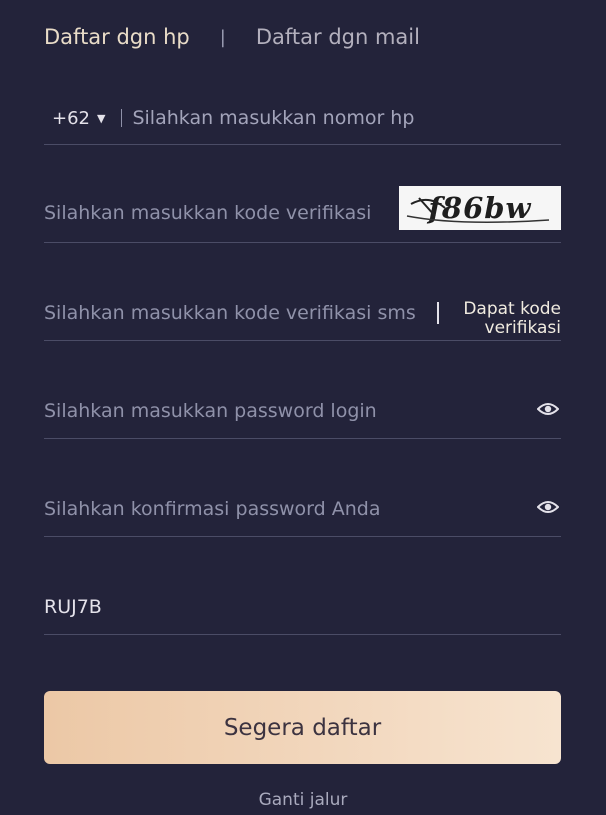 This screenshot has height=815, width=606. I want to click on switch-route-link: Ganti jalur, so click(303, 800).